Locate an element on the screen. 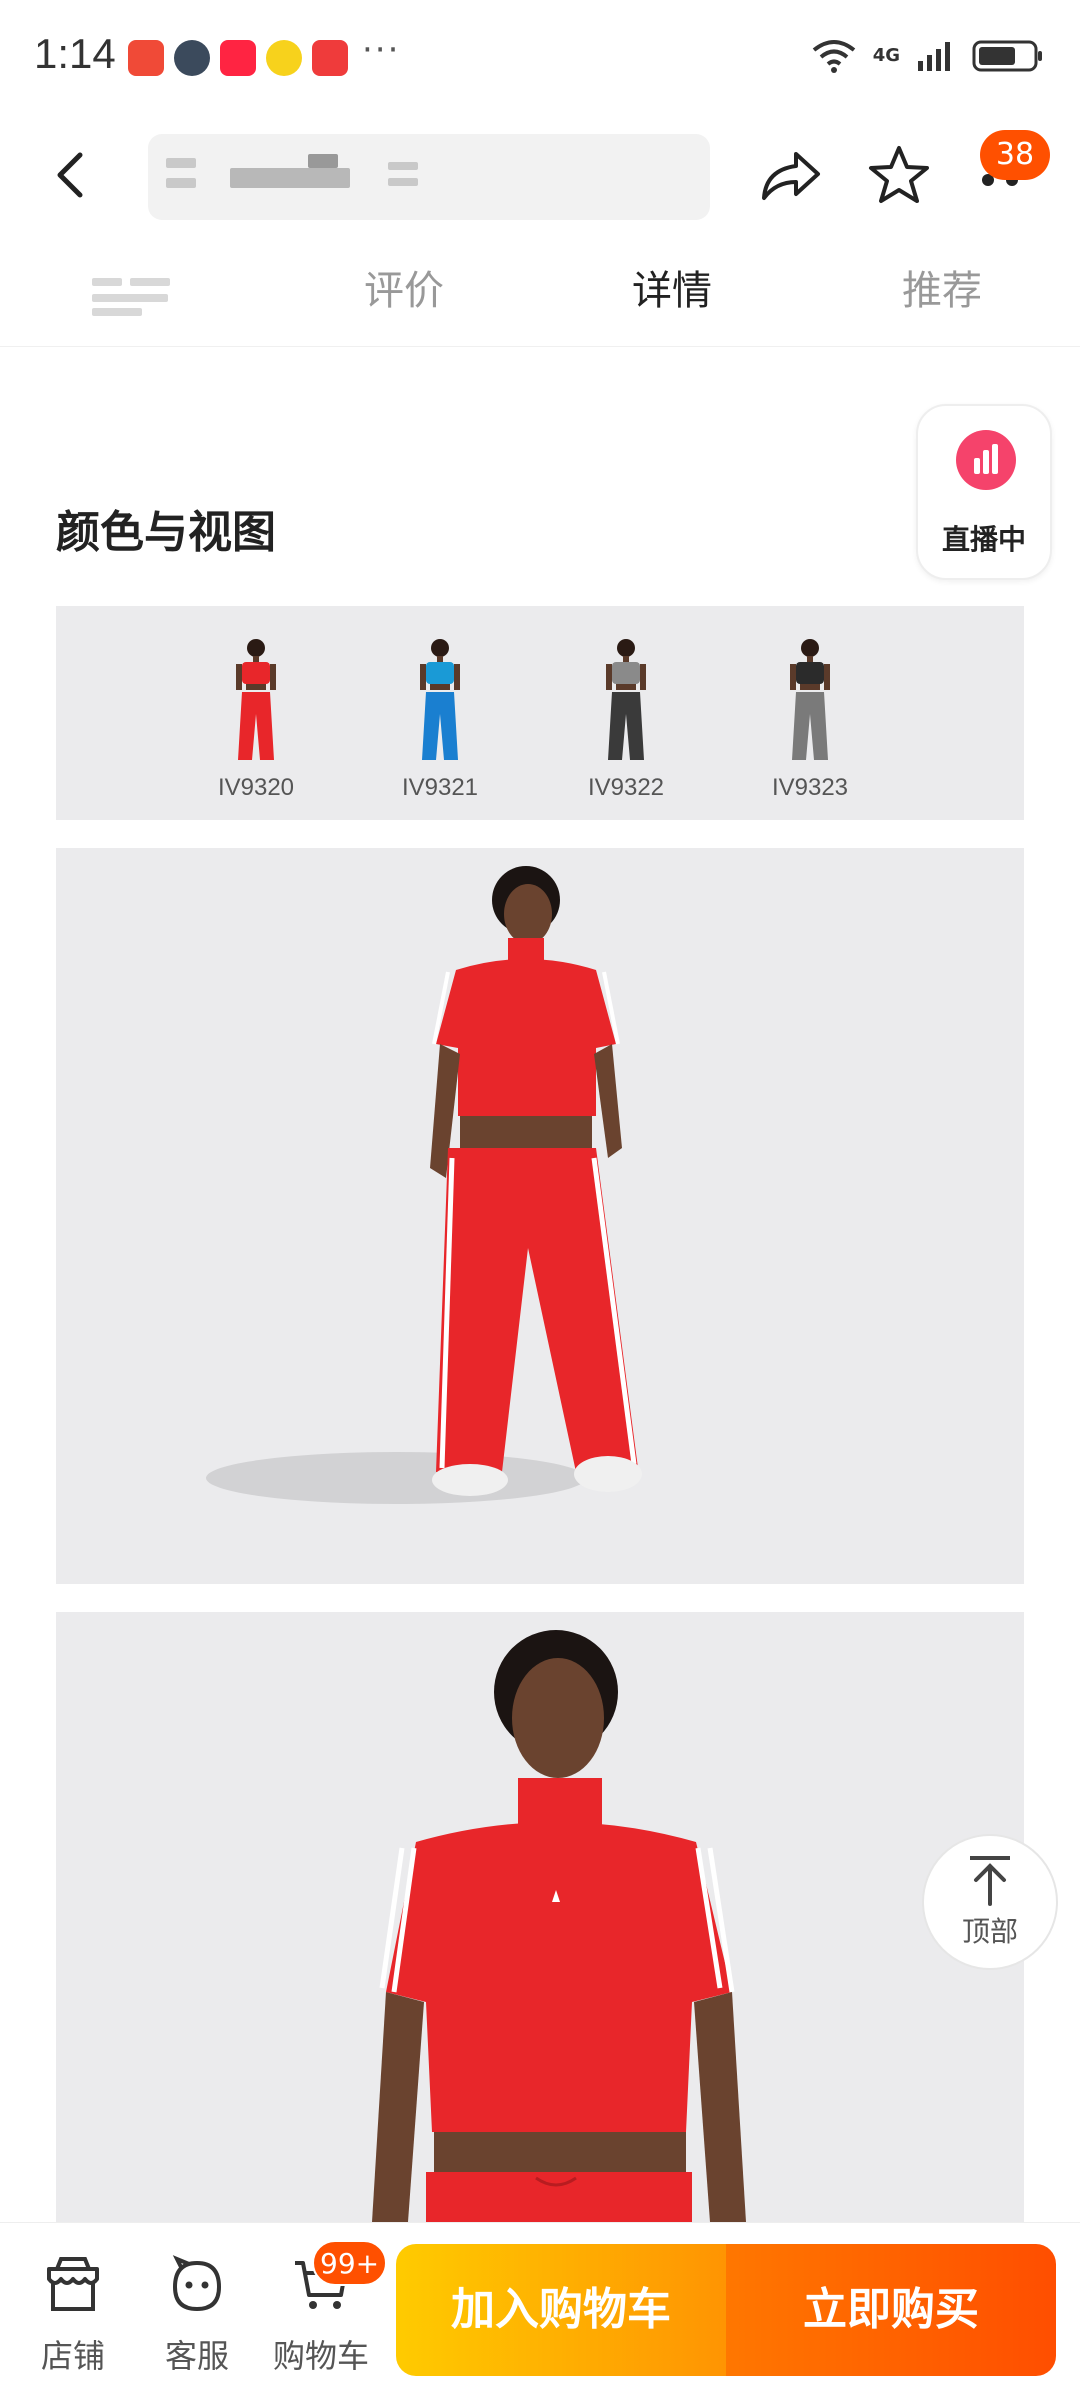 This screenshot has height=2401, width=1080. status-bar: 1:14 ··· 4G is located at coordinates (540, 55).